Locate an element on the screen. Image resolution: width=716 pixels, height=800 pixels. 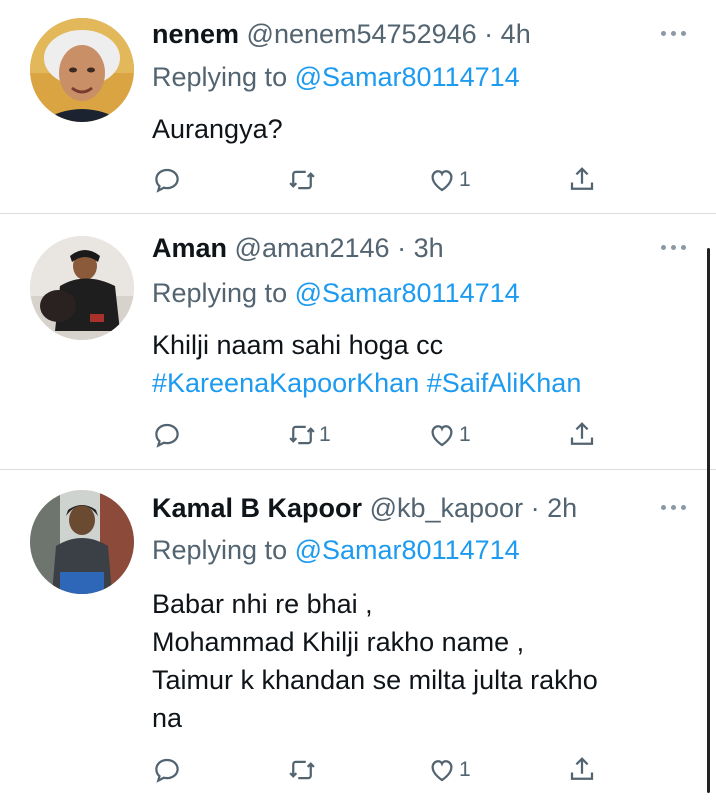
hashtag-link: #SaifAliKhan is located at coordinates (504, 383).